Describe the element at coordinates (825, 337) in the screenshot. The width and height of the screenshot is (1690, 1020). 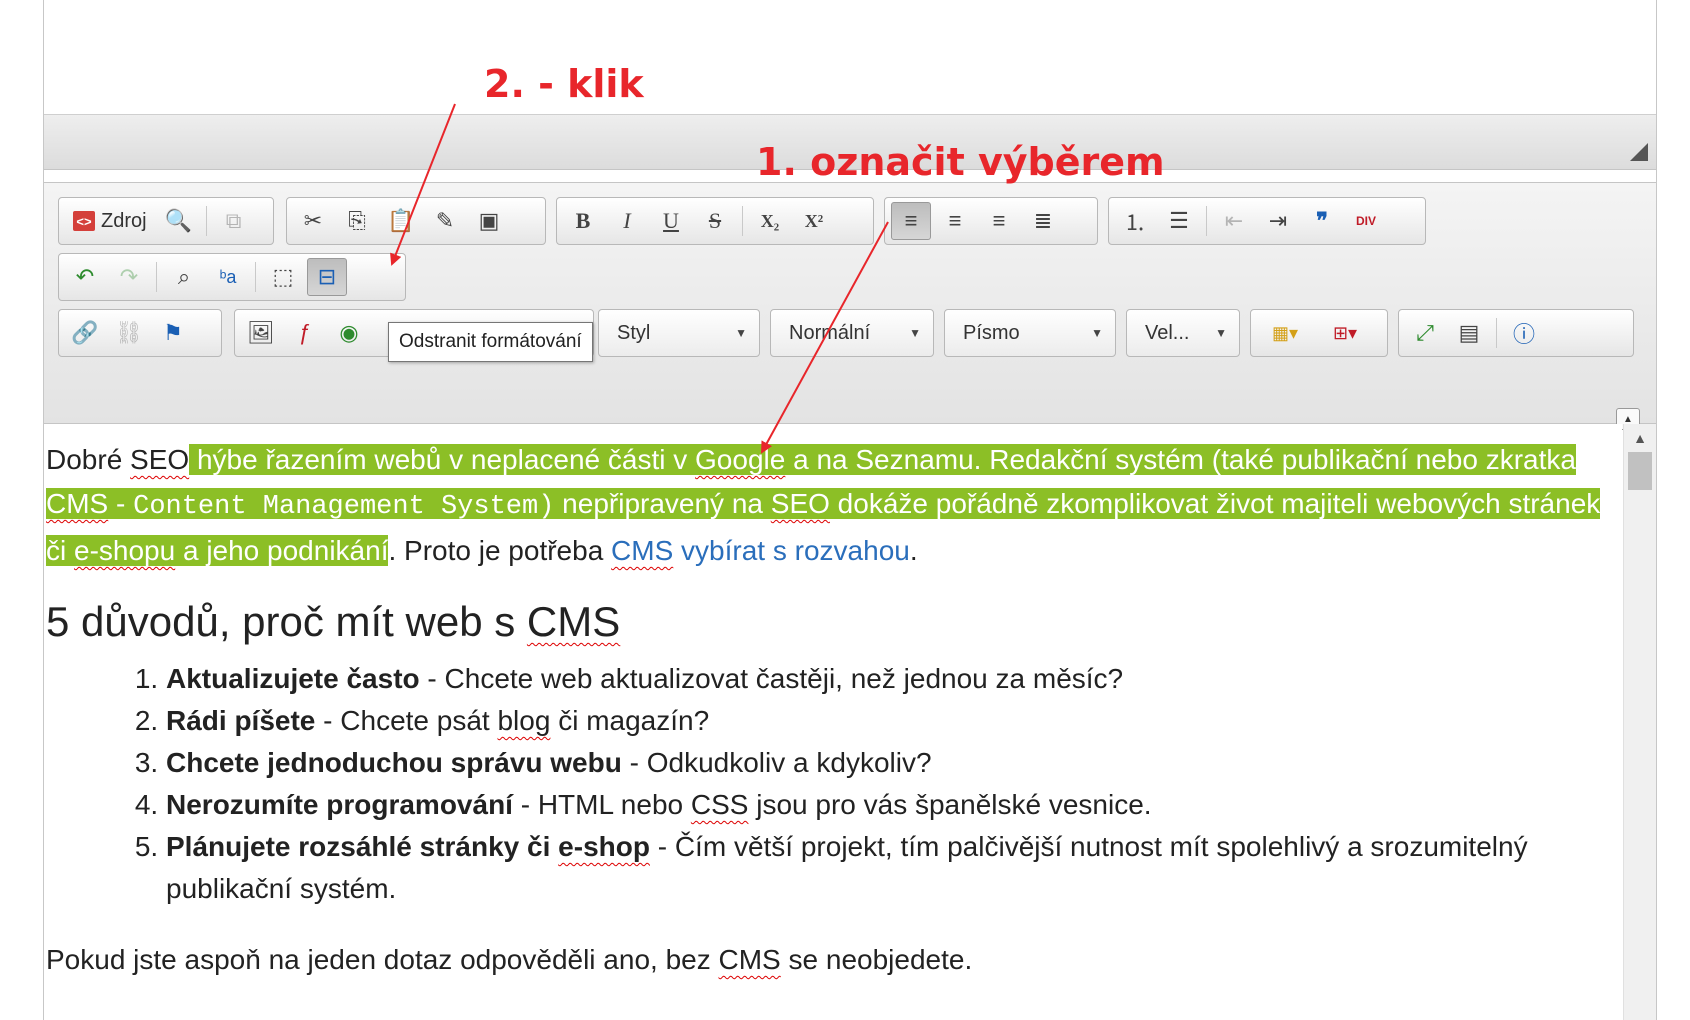
I see `arrow-to-selection` at that location.